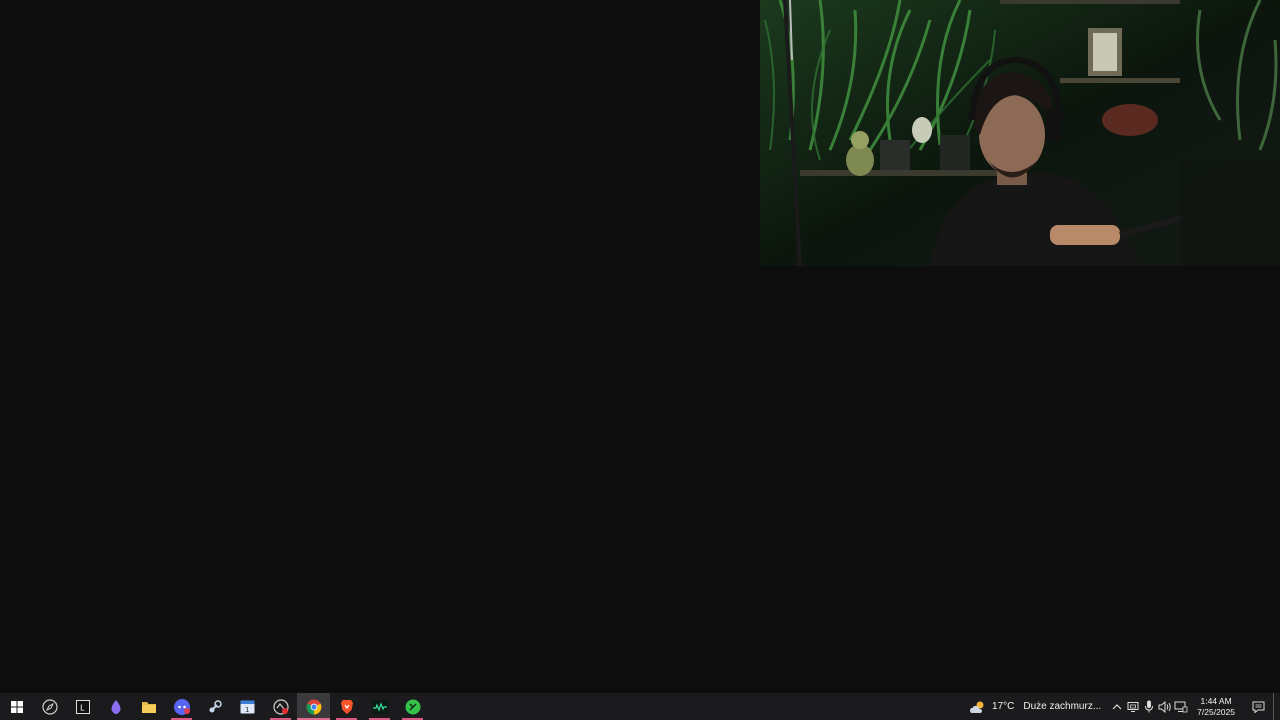  I want to click on drop-icon, so click(115, 706).